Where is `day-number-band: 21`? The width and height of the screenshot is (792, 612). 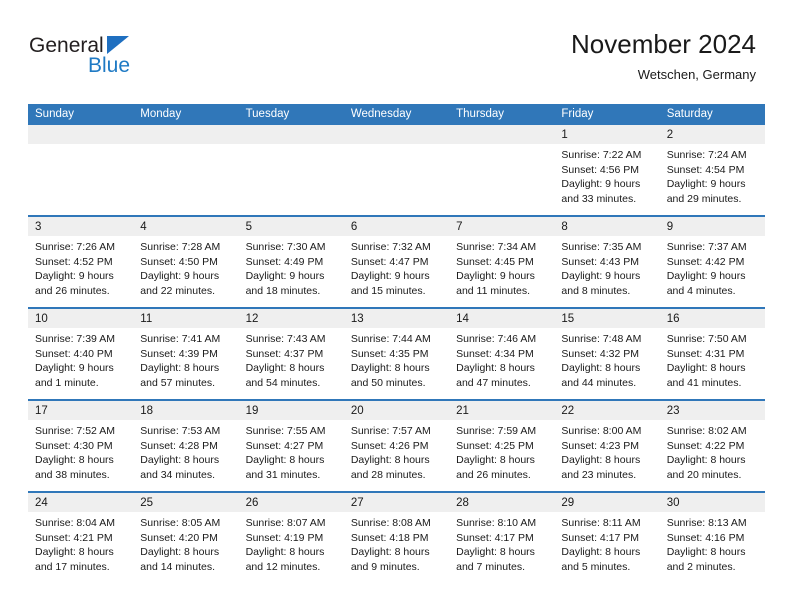
day-number-band: 21 is located at coordinates (502, 410).